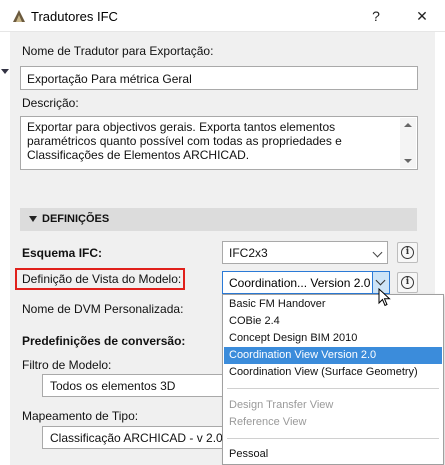 The height and width of the screenshot is (465, 445). Describe the element at coordinates (103, 309) in the screenshot. I see `custom-mvd-label: Nome de DVM Personalizada:` at that location.